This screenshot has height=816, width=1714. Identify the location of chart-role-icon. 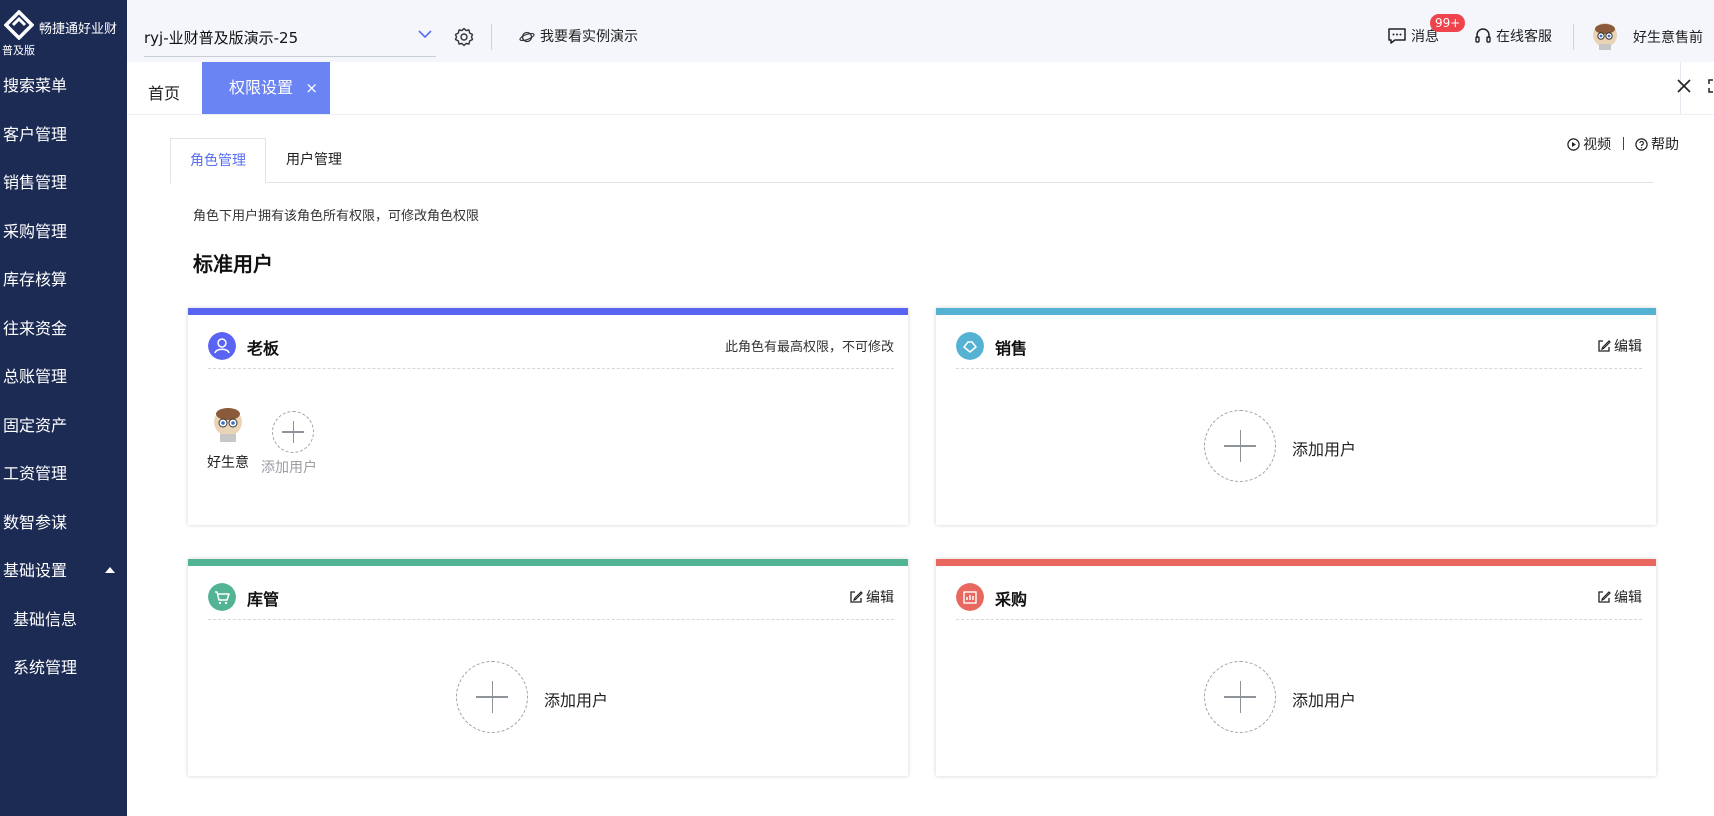
(970, 597).